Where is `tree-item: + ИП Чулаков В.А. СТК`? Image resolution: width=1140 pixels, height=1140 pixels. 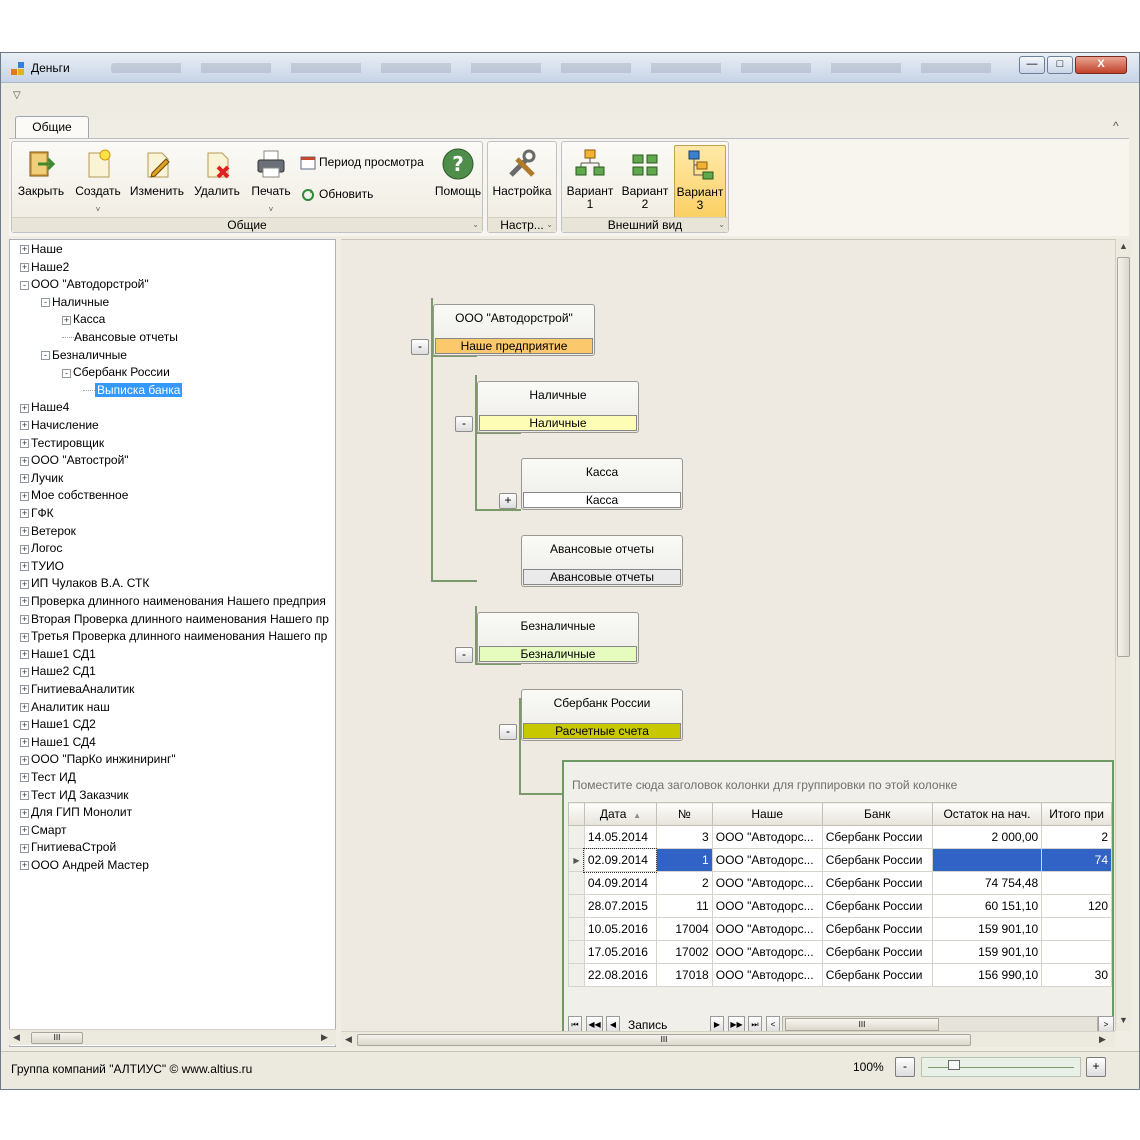
tree-item: + ИП Чулаков В.А. СТК is located at coordinates (84, 583).